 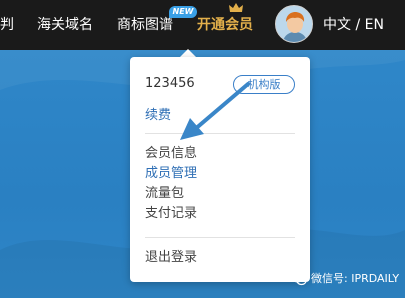 I want to click on new-badge: NEW, so click(x=183, y=12).